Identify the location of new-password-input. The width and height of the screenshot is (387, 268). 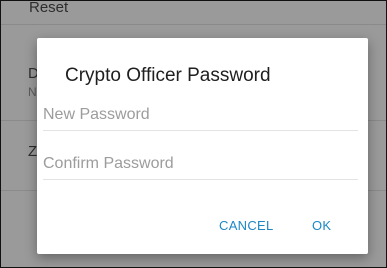
(200, 115).